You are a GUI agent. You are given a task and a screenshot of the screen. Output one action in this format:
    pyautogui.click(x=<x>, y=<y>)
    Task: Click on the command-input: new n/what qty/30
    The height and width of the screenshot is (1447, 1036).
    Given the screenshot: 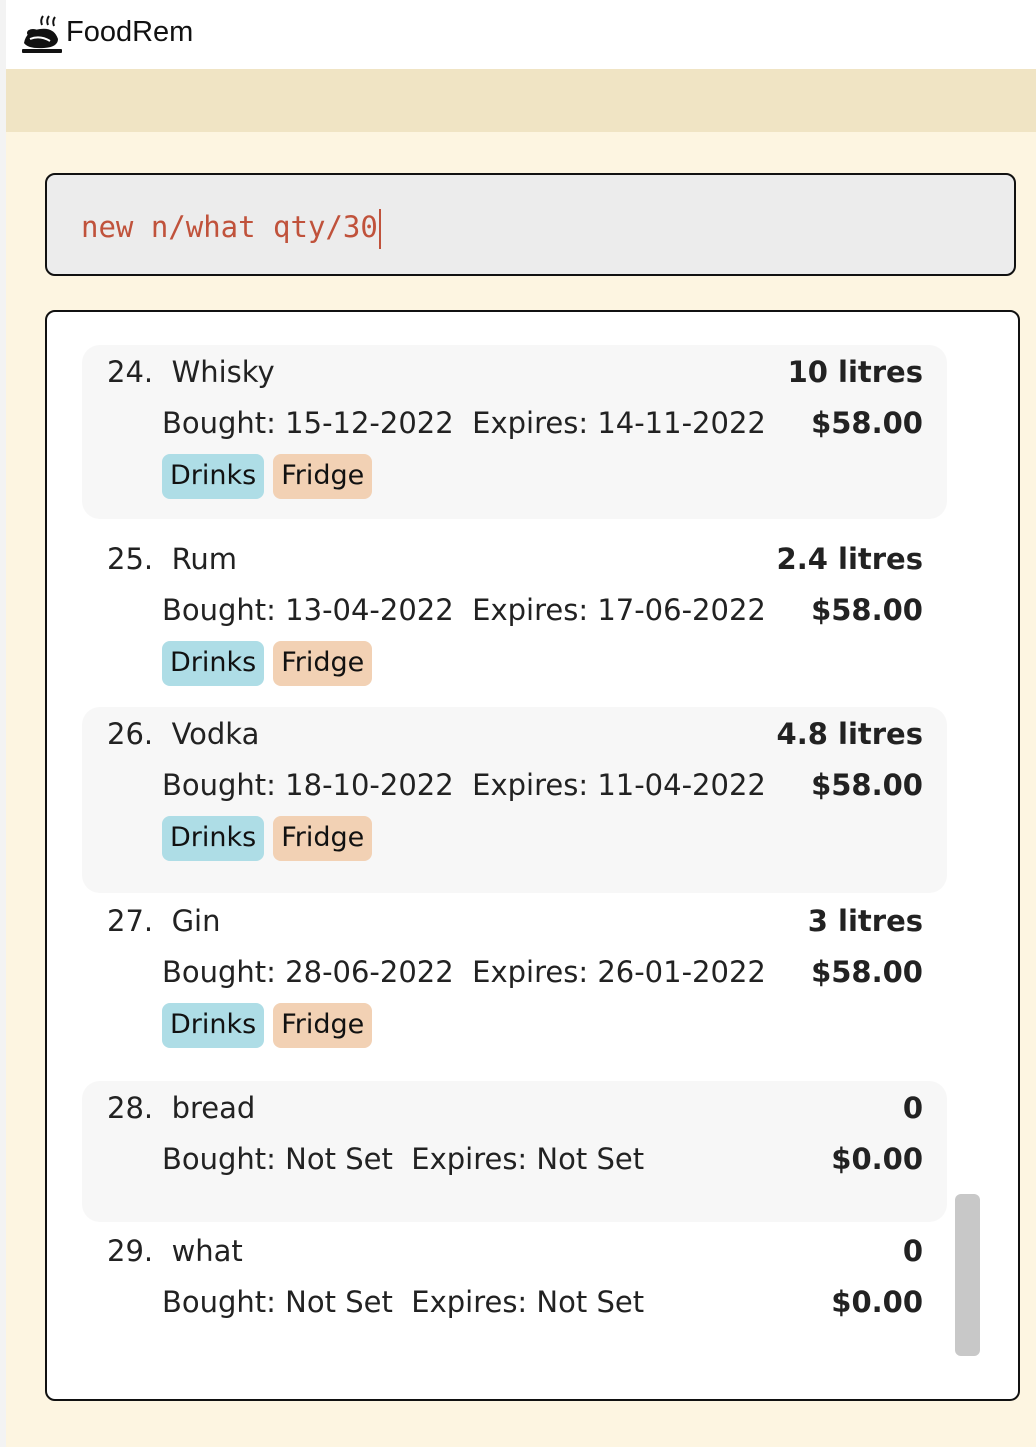 What is the action you would take?
    pyautogui.click(x=531, y=227)
    